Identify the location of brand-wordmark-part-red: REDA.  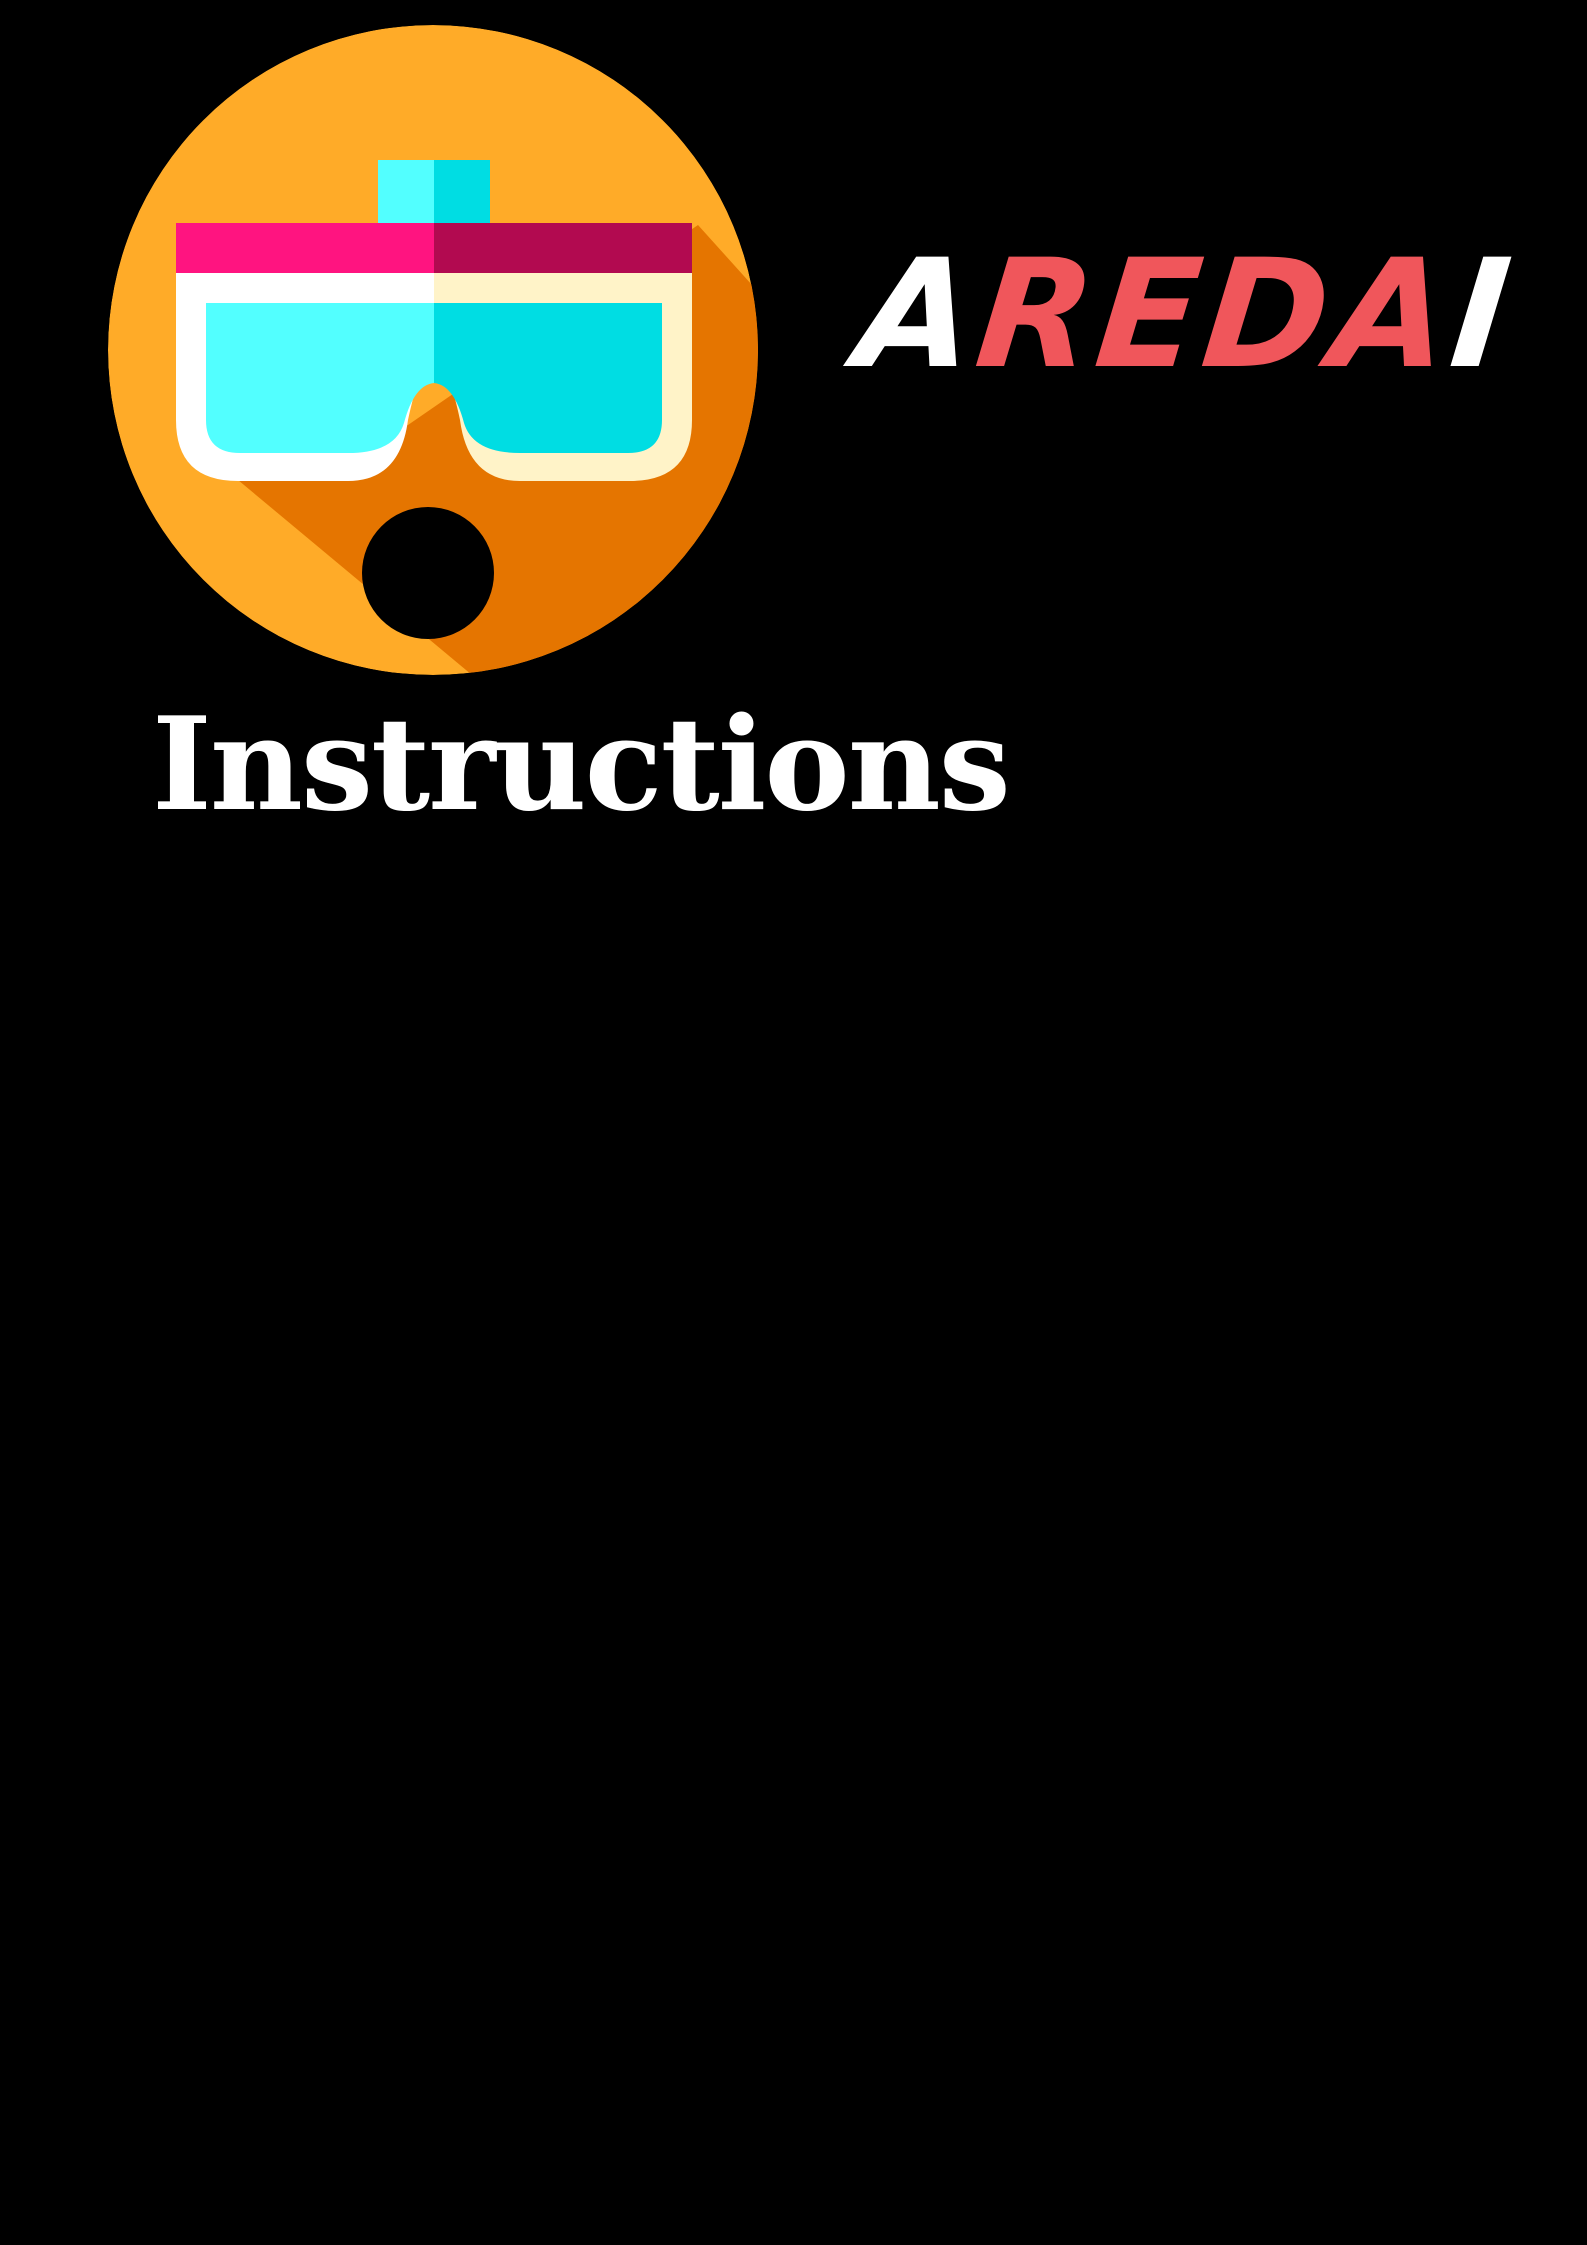
(1215, 315).